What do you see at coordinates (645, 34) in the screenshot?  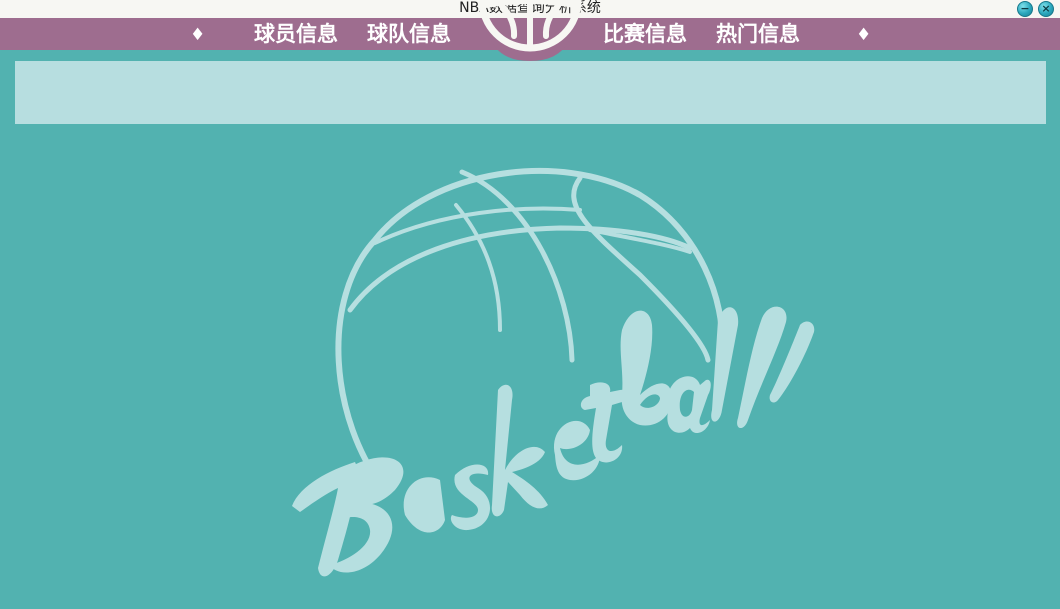 I see `nav-item-games: 比赛信息` at bounding box center [645, 34].